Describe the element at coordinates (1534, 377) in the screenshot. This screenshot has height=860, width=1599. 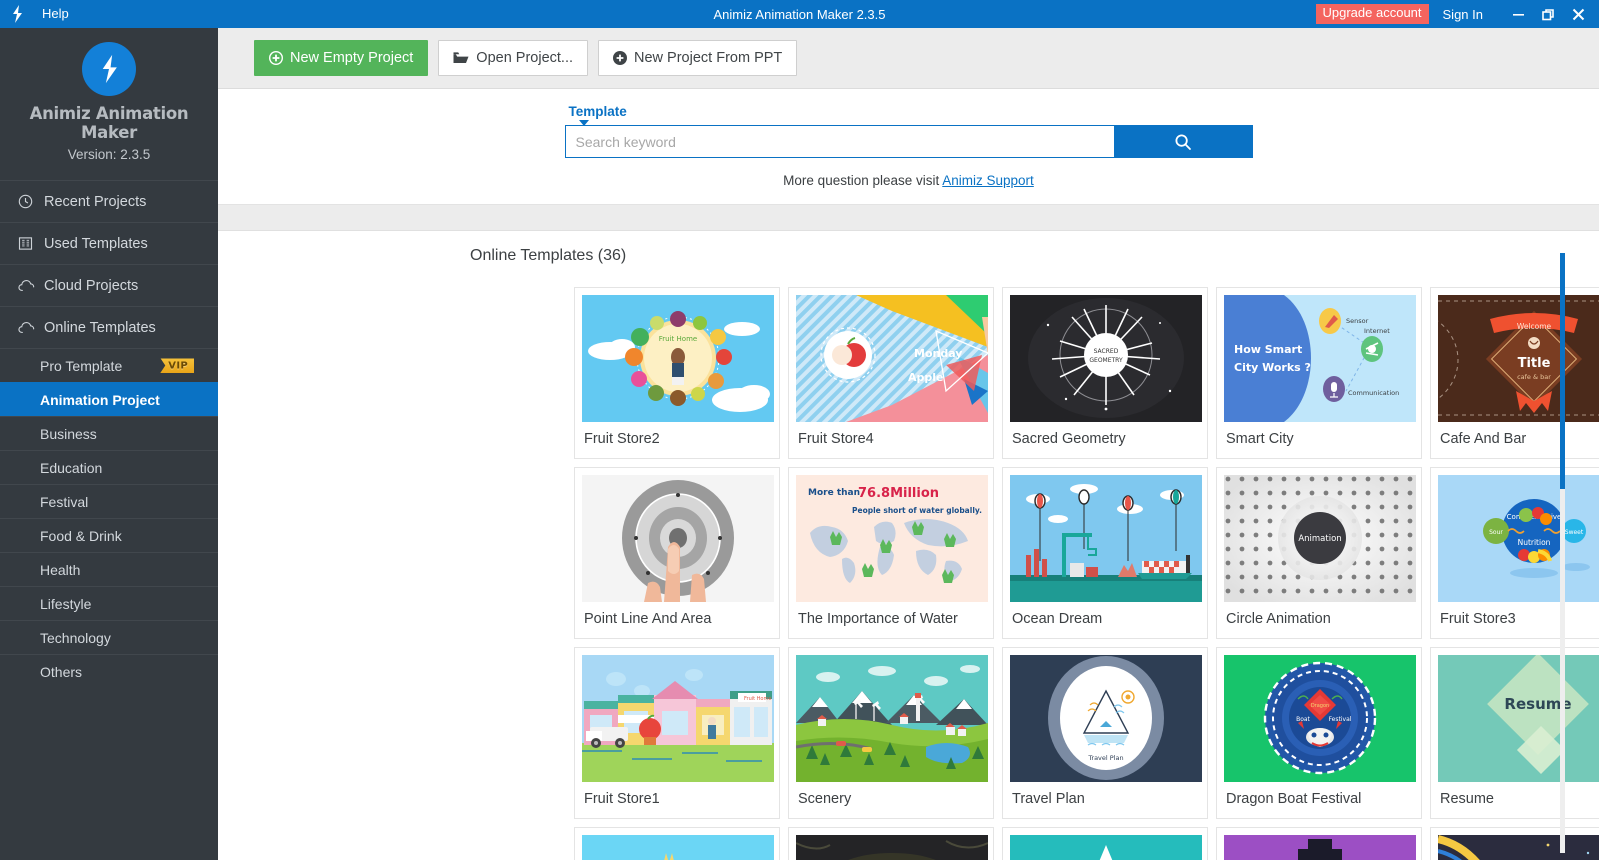
I see `svg-text: cafe & bar` at that location.